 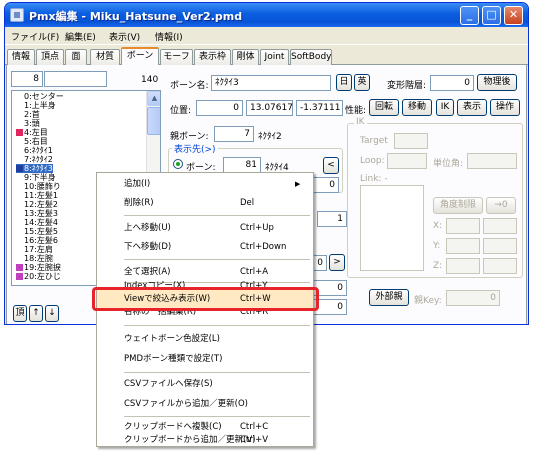 I want to click on menu-item-save-csv: CSVファイルへ保存(S), so click(x=205, y=384).